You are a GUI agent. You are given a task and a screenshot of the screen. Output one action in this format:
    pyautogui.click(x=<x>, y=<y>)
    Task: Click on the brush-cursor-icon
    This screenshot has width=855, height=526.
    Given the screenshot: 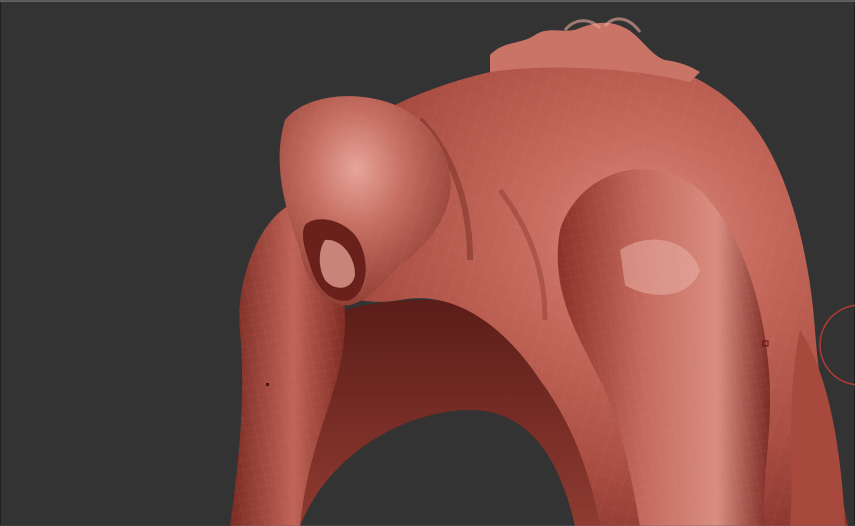 What is the action you would take?
    pyautogui.click(x=837, y=345)
    